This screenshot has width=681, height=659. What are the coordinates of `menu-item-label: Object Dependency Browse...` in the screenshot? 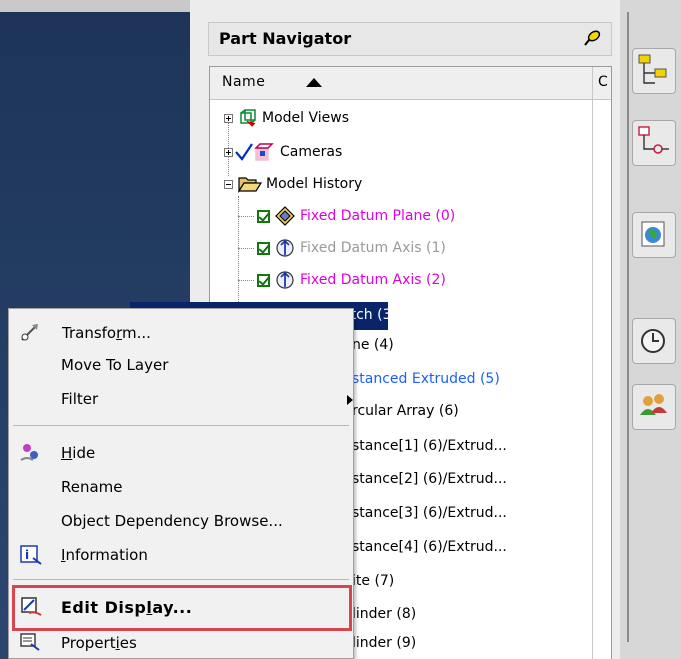 It's located at (172, 521).